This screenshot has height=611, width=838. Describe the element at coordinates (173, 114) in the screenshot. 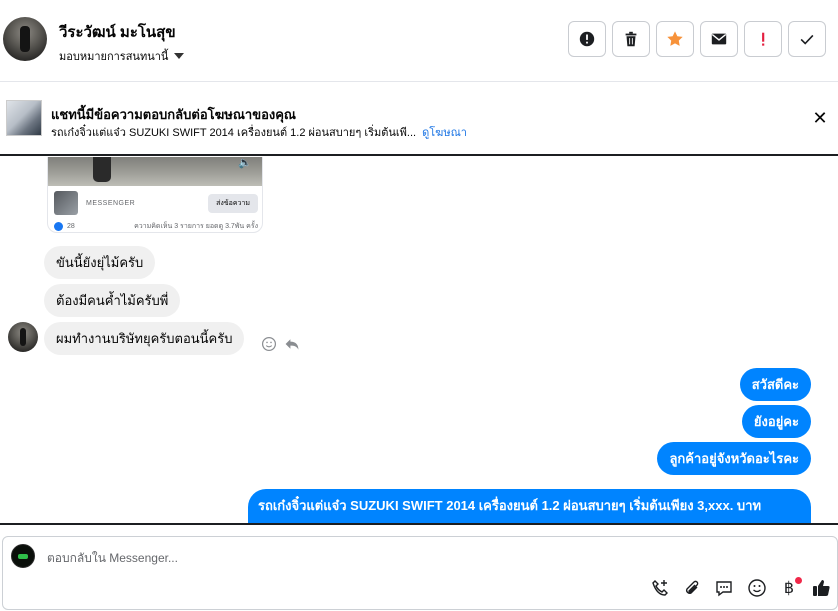

I see `banner-title: แชทนี้มีข้อความตอบกลับต่อโฆษณาของคุณ` at that location.